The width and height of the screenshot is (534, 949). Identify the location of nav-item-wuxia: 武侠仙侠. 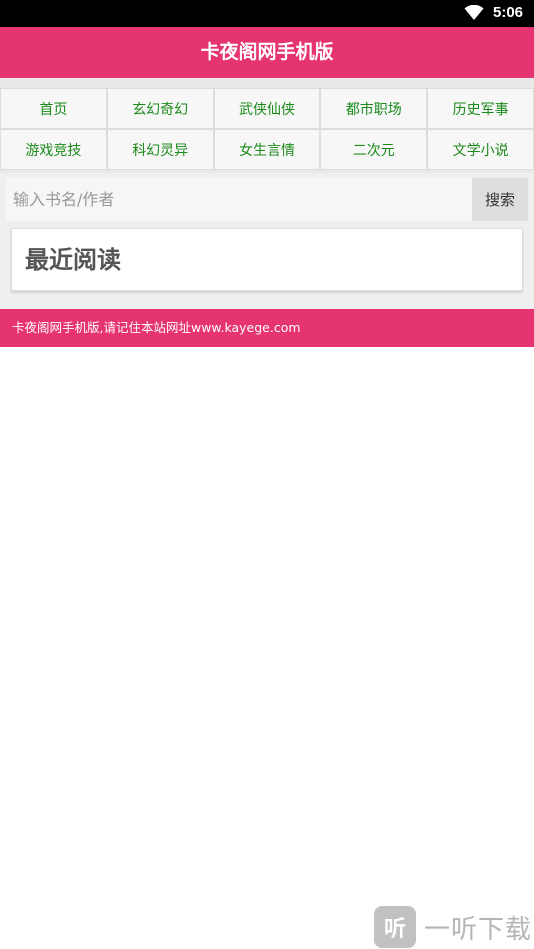
(267, 108).